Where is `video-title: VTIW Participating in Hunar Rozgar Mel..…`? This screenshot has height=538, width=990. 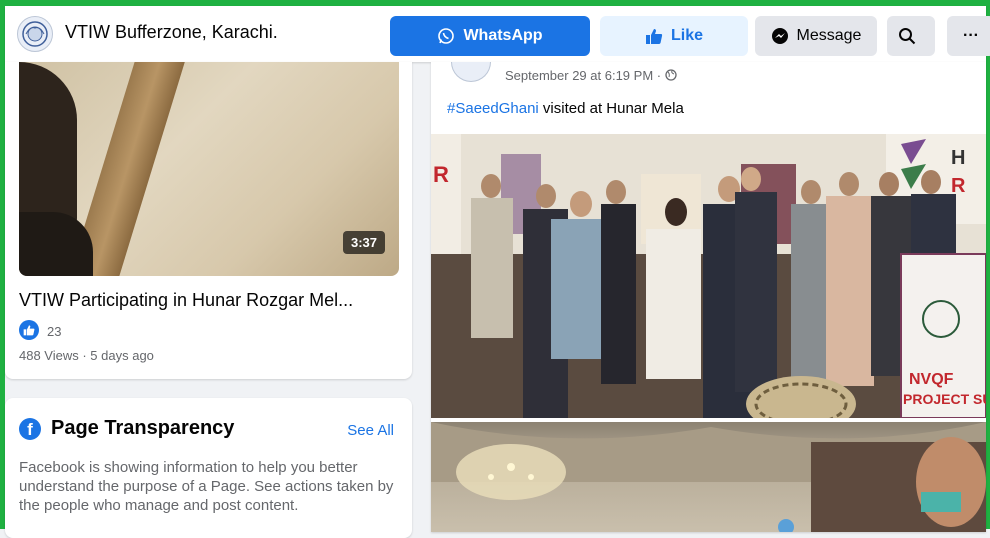 video-title: VTIW Participating in Hunar Rozgar Mel..… is located at coordinates (186, 300).